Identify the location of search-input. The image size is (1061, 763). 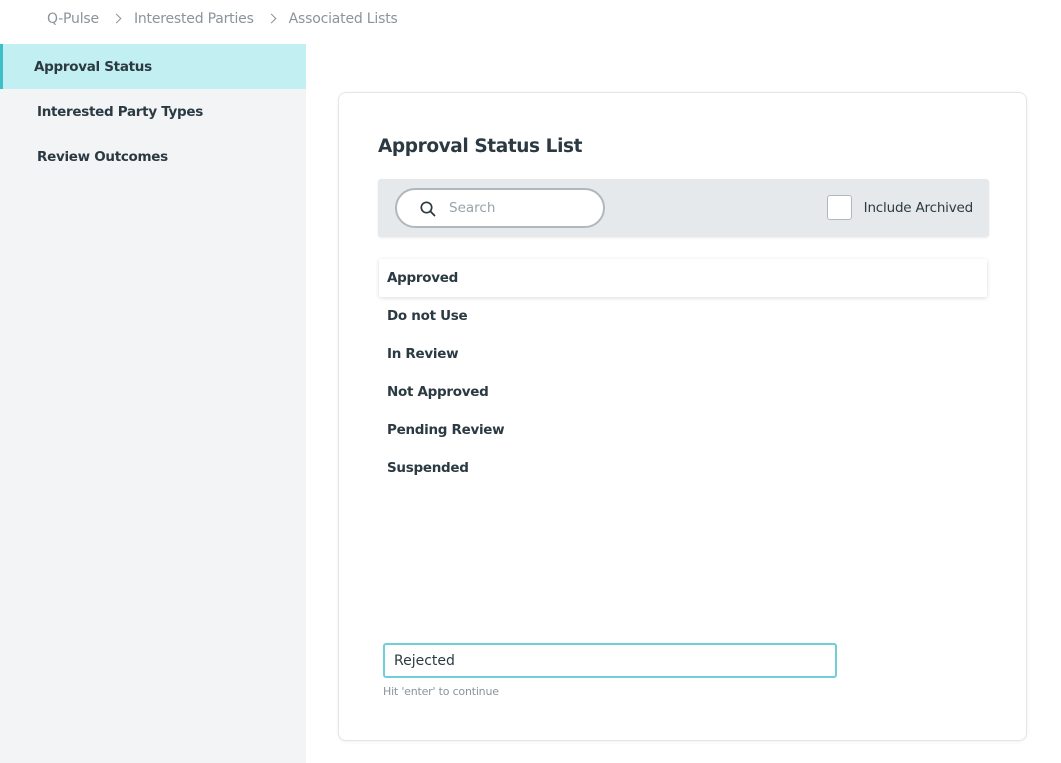
(519, 208).